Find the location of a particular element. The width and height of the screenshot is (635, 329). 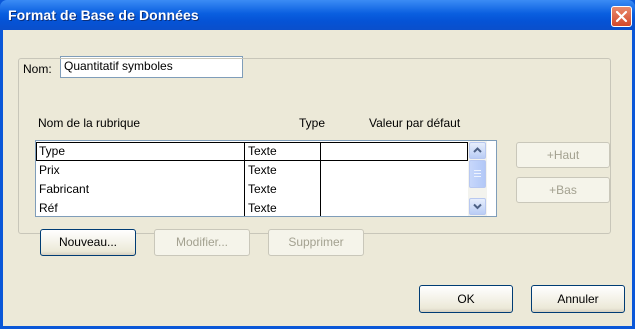

move-down-button: +Bas is located at coordinates (563, 190).